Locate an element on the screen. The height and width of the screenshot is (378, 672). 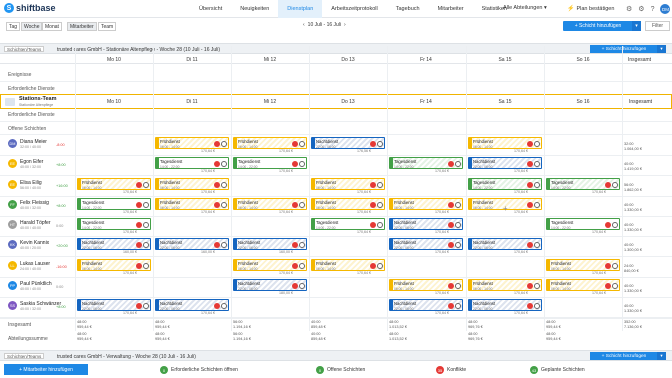
section-add-shift-button: + Schicht hinzufügen is located at coordinates (624, 49).